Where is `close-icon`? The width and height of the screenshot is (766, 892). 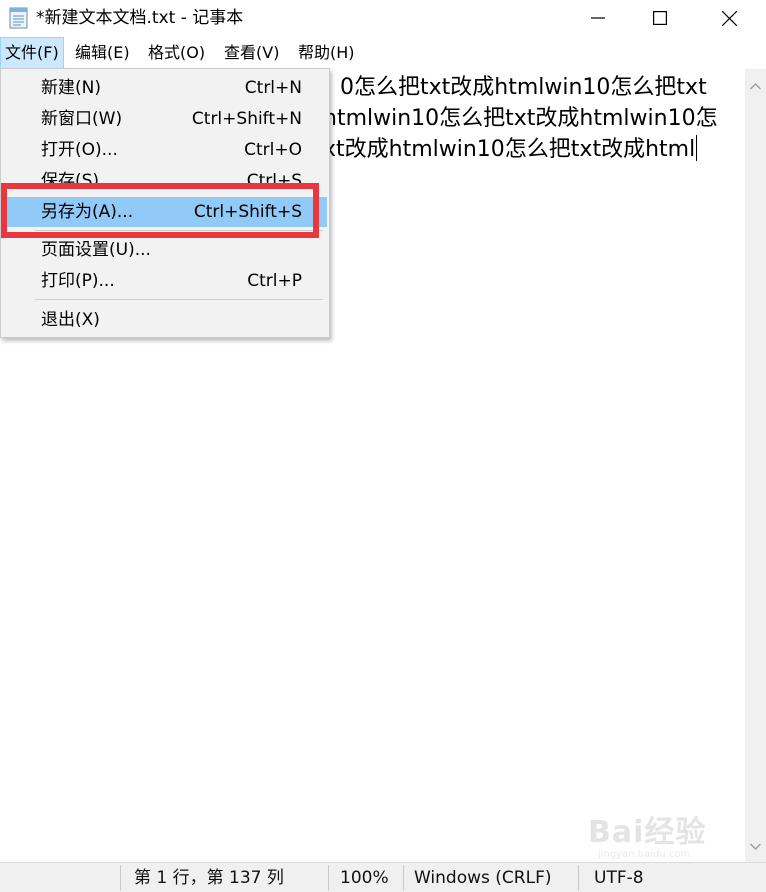 close-icon is located at coordinates (729, 18).